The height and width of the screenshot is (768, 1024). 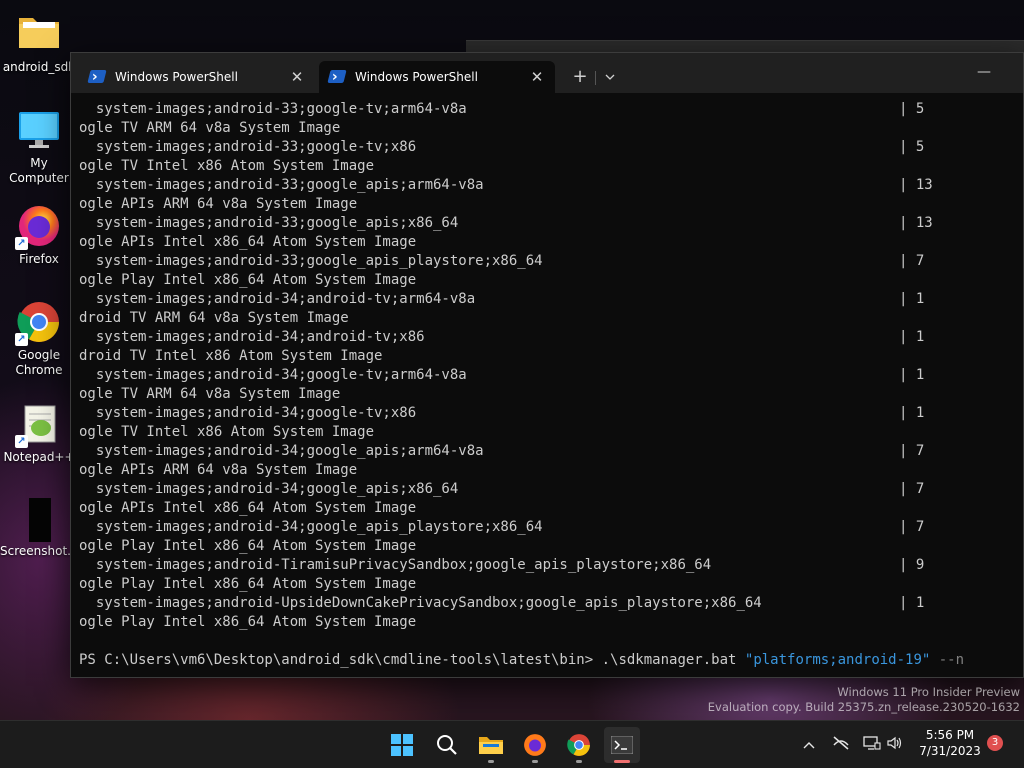 What do you see at coordinates (580, 77) in the screenshot?
I see `new-tab-button: +` at bounding box center [580, 77].